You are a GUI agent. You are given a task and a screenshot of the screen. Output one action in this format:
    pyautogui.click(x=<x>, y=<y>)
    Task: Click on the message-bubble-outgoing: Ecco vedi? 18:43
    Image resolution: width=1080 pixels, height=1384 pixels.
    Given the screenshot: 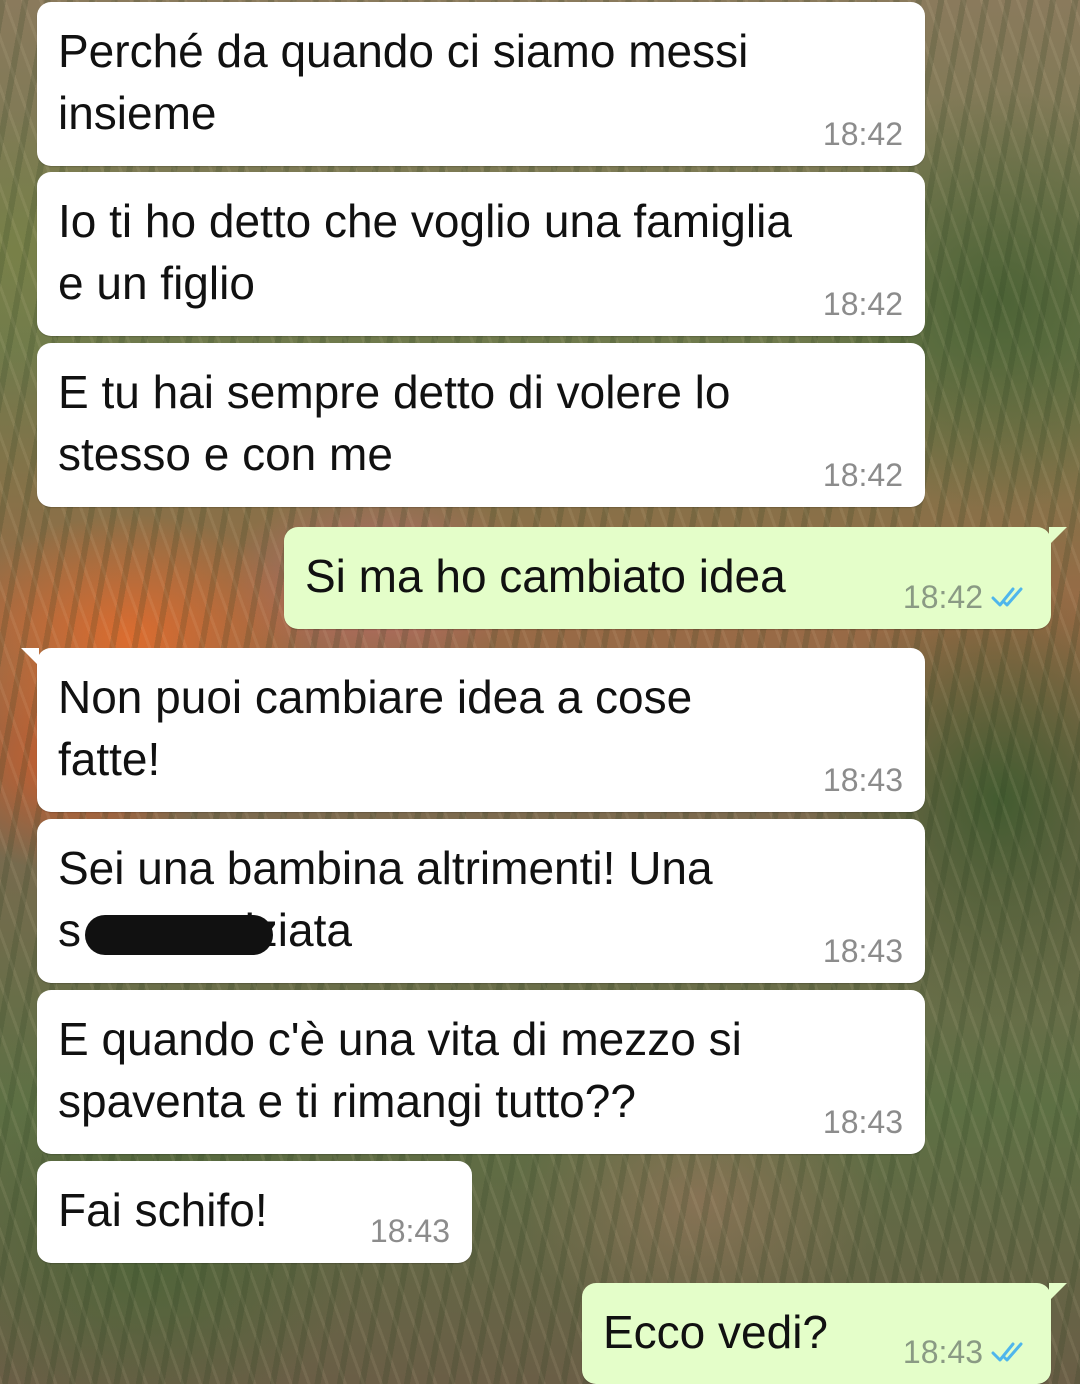 What is the action you would take?
    pyautogui.click(x=824, y=1333)
    